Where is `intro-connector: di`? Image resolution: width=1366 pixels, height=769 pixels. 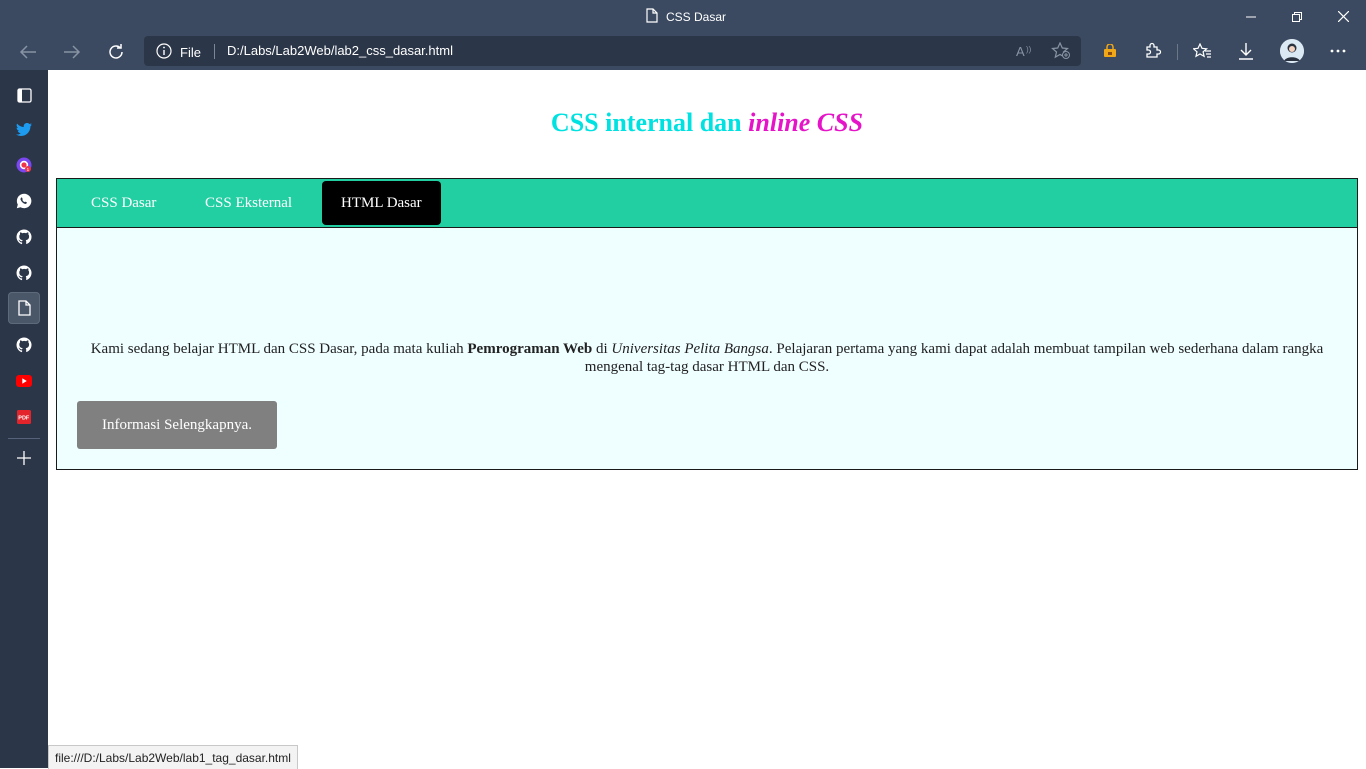 intro-connector: di is located at coordinates (602, 349).